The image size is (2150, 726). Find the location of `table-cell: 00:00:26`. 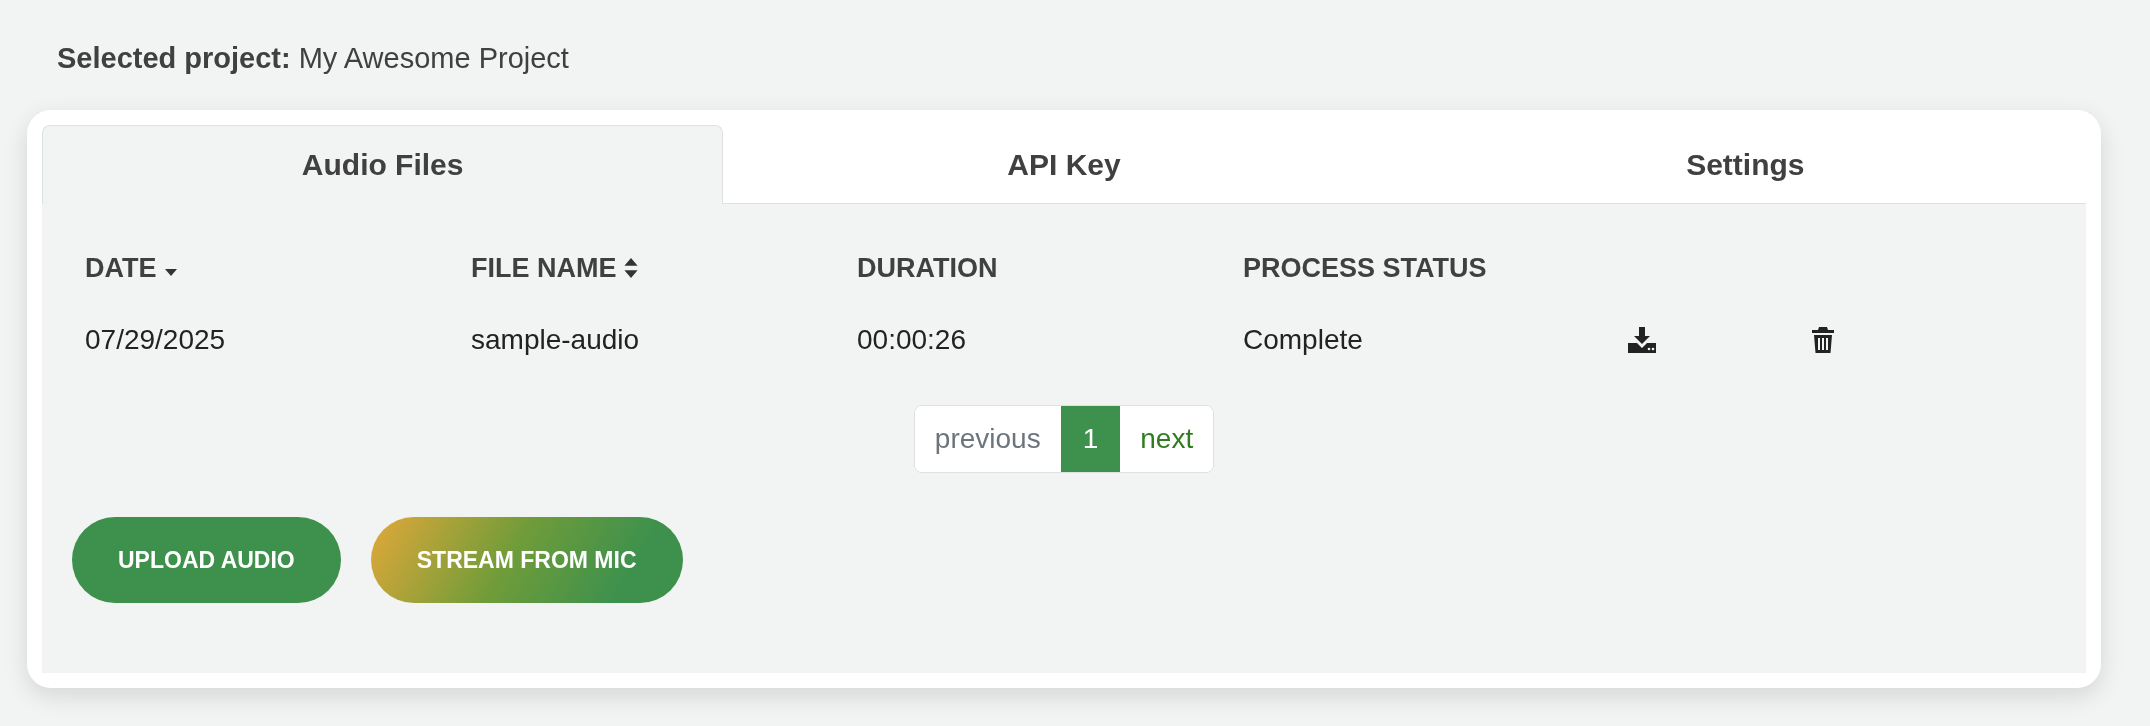

table-cell: 00:00:26 is located at coordinates (911, 340).